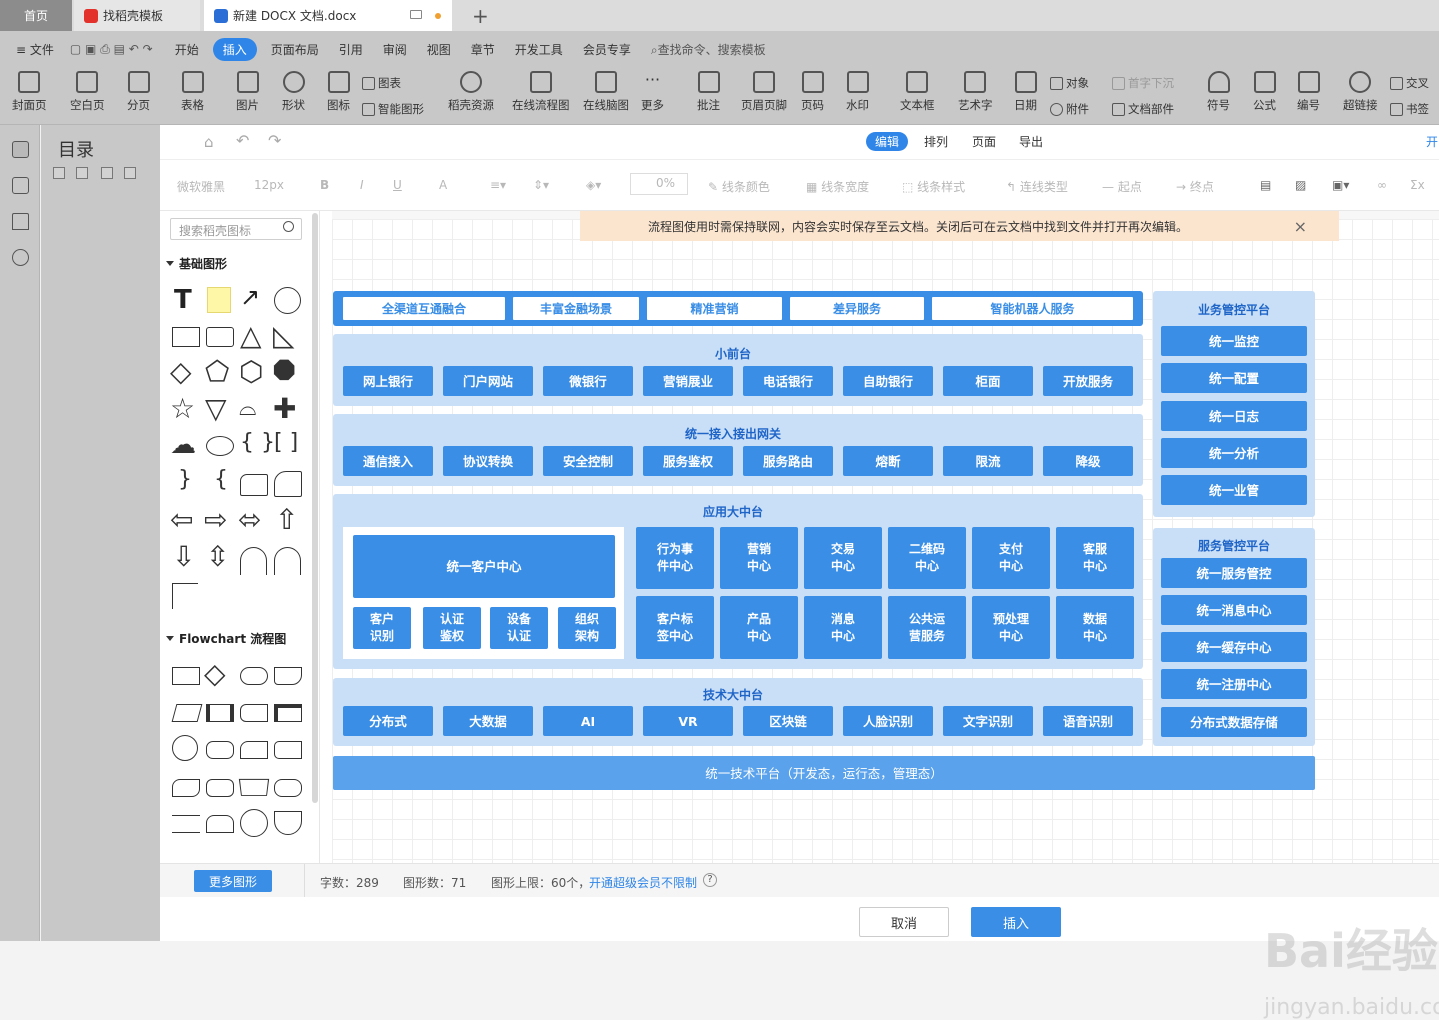  What do you see at coordinates (541, 185) in the screenshot?
I see `line-spacing-icon: ⇕▾` at bounding box center [541, 185].